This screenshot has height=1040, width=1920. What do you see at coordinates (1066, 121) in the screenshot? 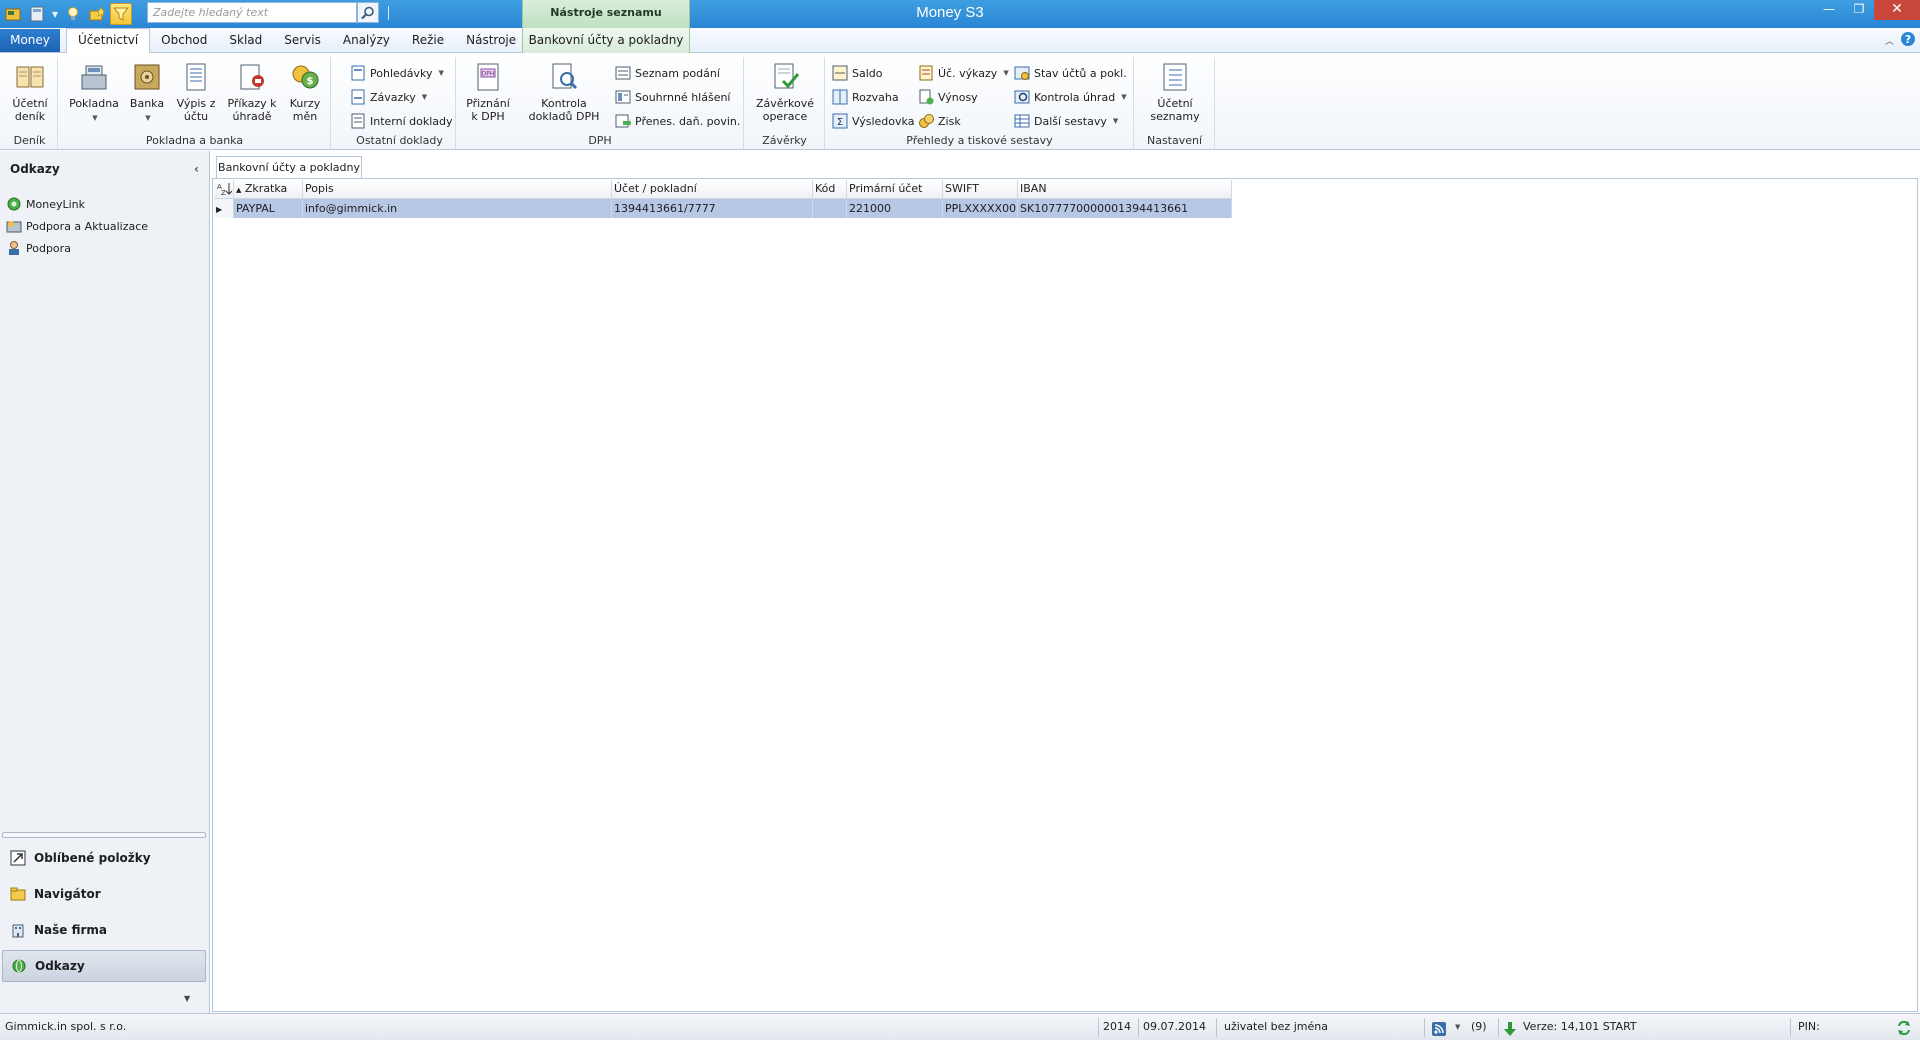
I see `dalsi-sestavy-button: Další sestavy ▼` at bounding box center [1066, 121].